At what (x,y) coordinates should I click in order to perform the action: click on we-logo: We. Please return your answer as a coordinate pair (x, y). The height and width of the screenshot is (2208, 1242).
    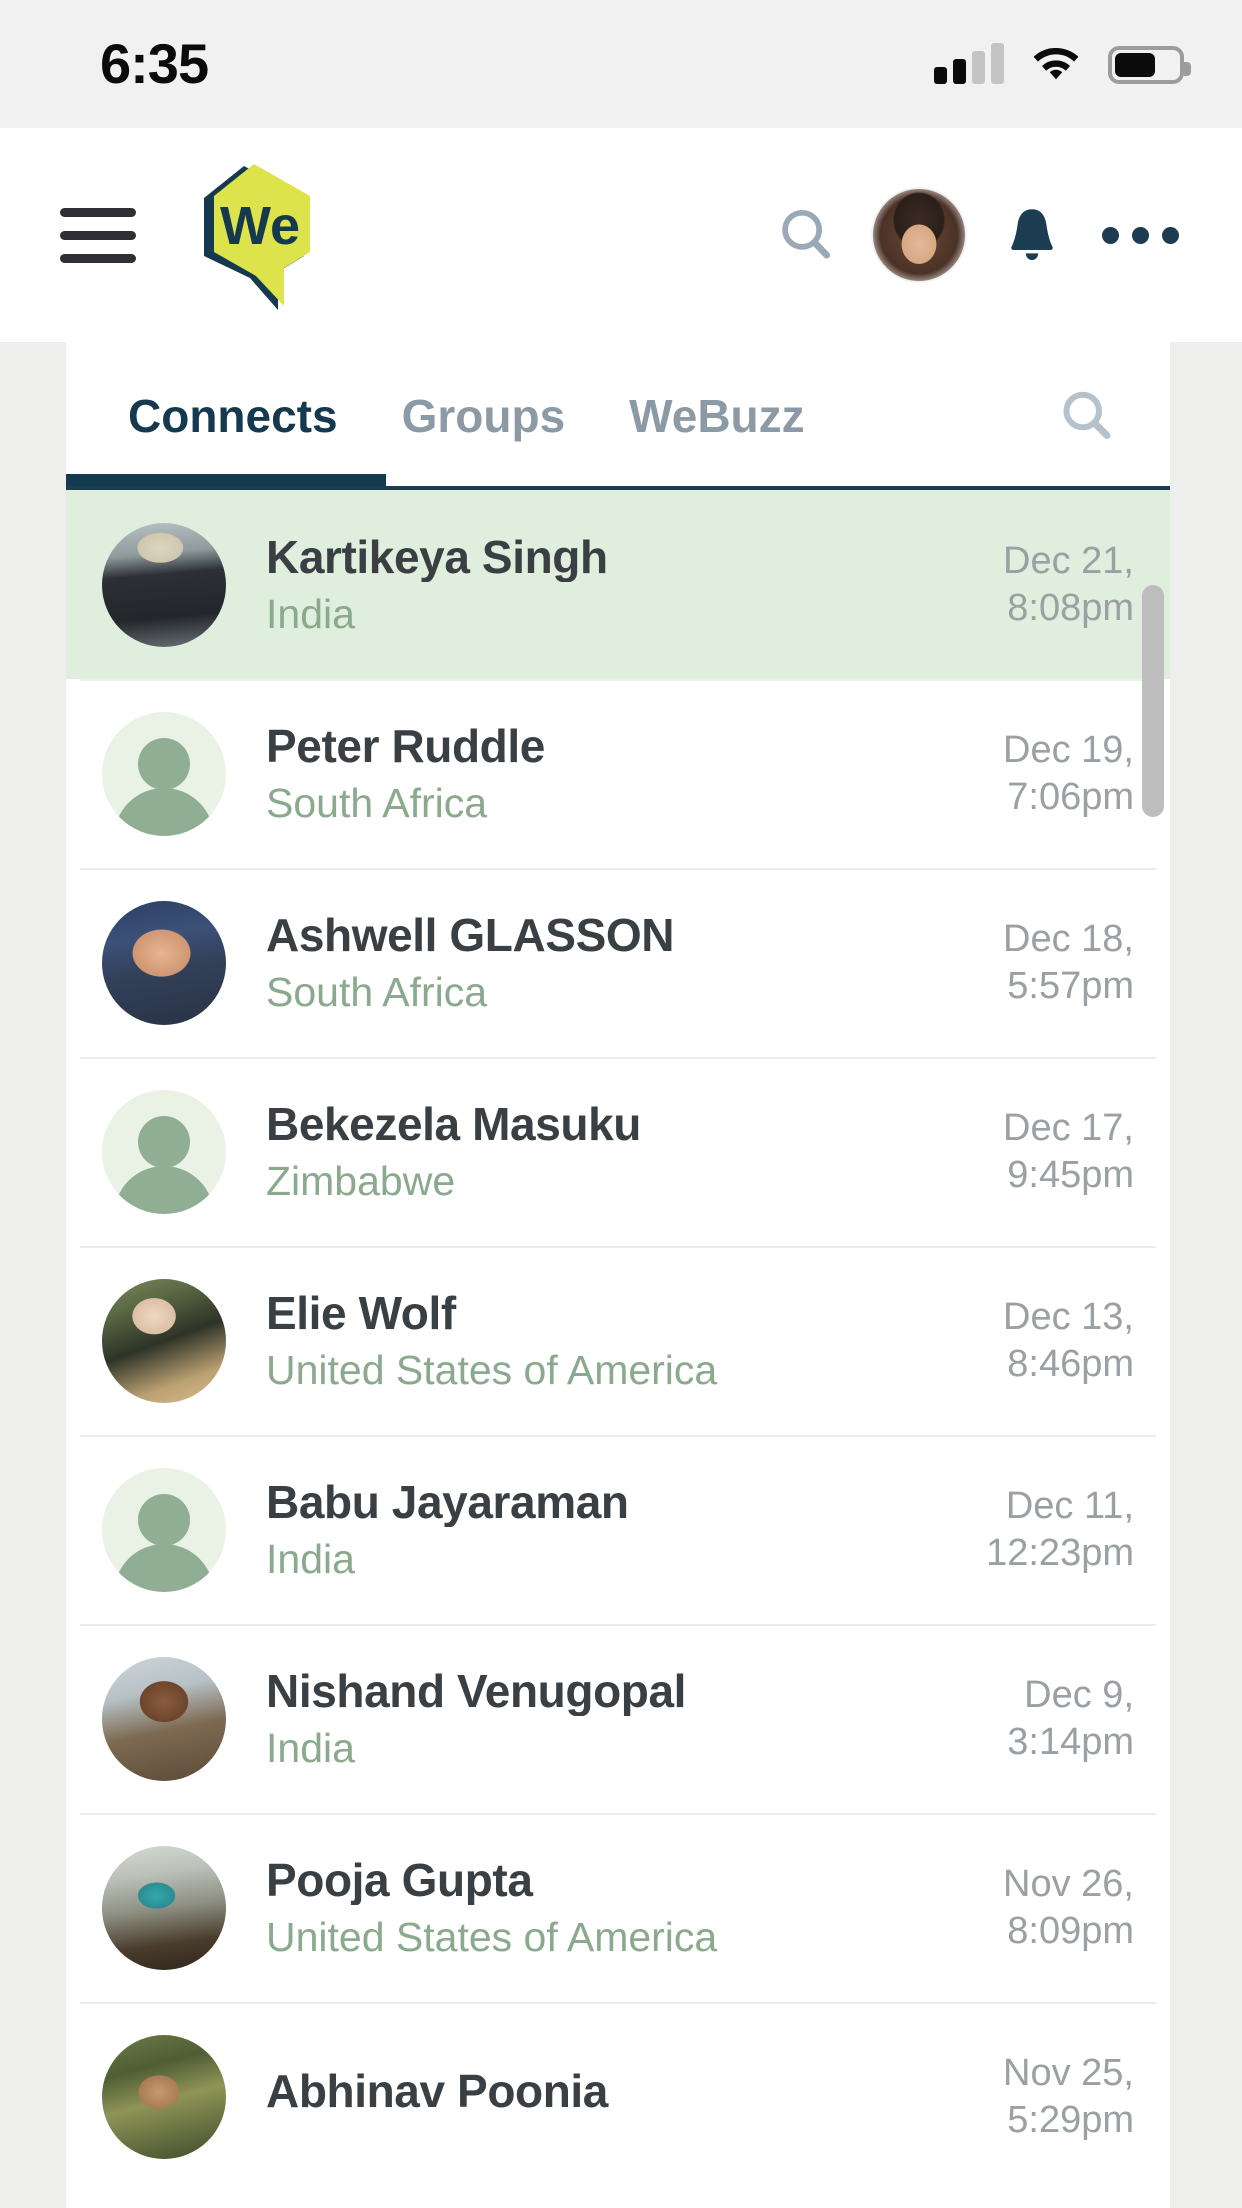
    Looking at the image, I should click on (253, 235).